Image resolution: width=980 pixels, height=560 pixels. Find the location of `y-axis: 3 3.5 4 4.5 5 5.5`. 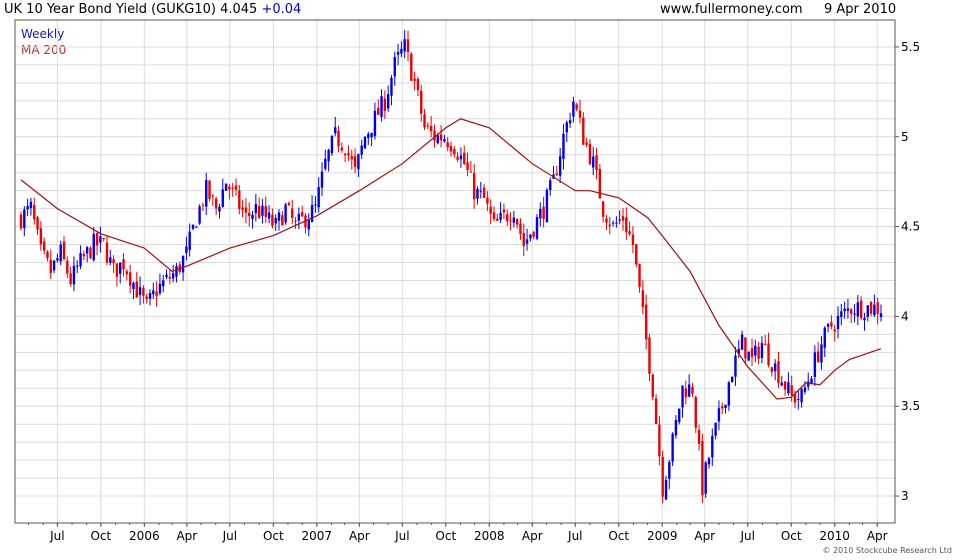

y-axis: 3 3.5 4 4.5 5 5.5 is located at coordinates (907, 271).